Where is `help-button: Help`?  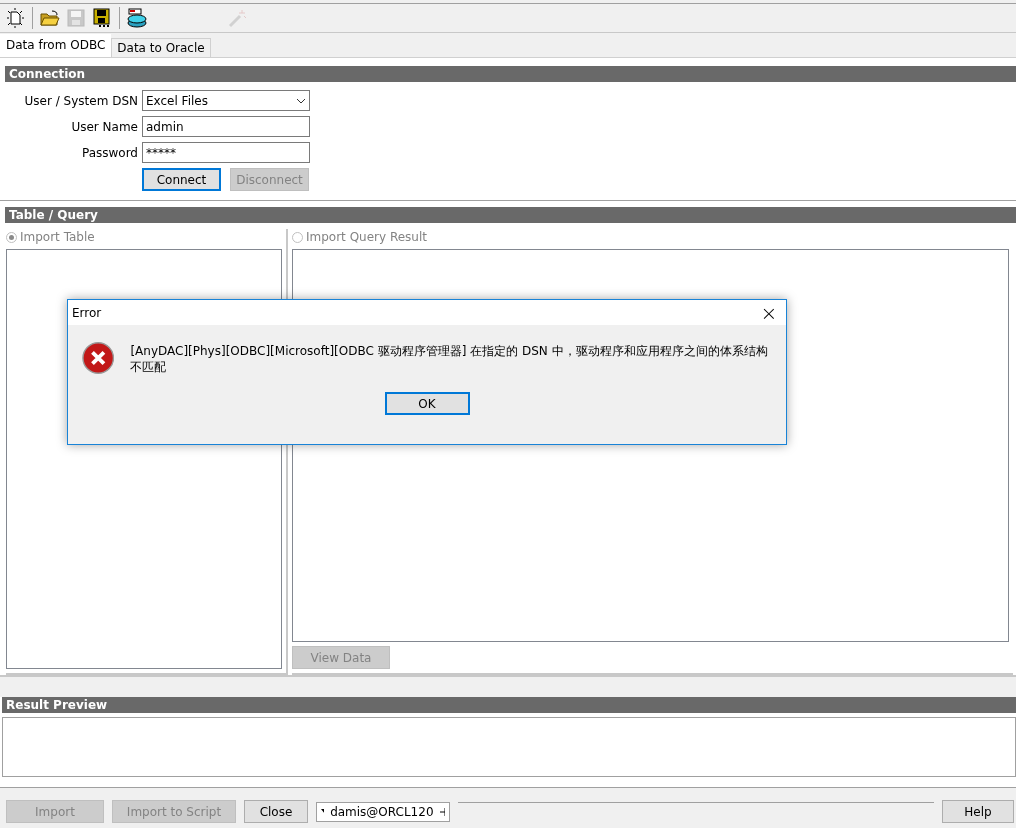
help-button: Help is located at coordinates (978, 811).